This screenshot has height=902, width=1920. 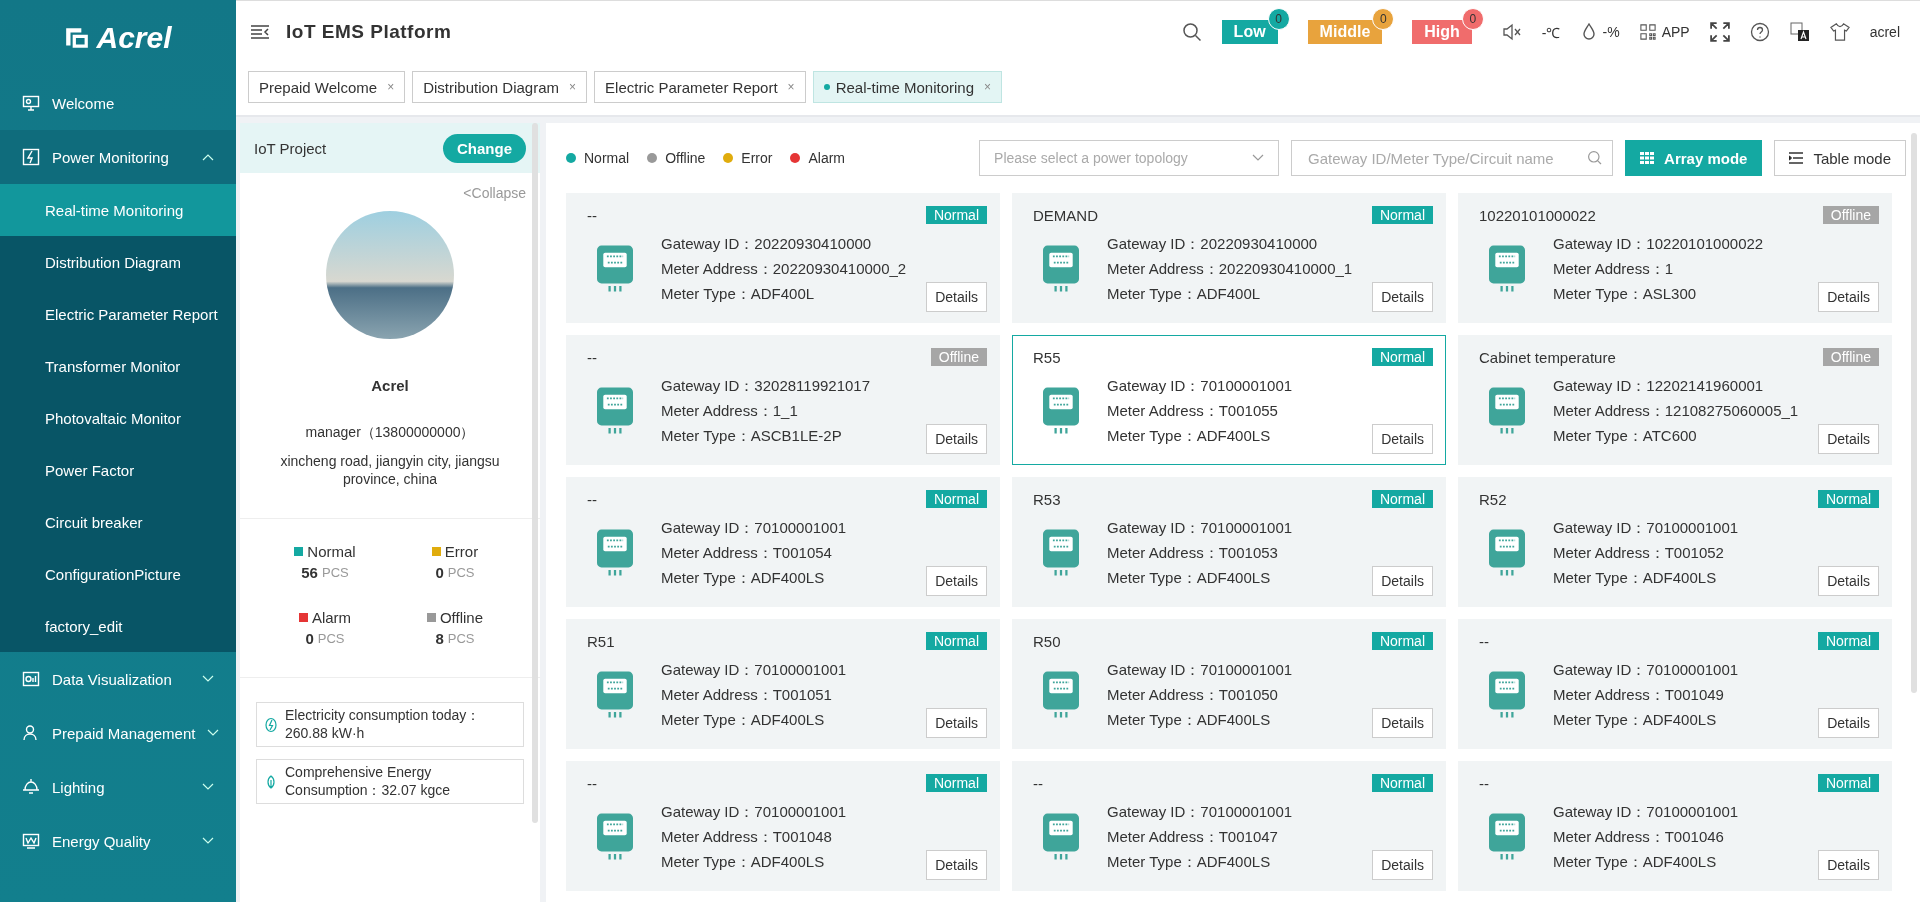 What do you see at coordinates (118, 314) in the screenshot?
I see `nav-subitem: Electric Parameter Report` at bounding box center [118, 314].